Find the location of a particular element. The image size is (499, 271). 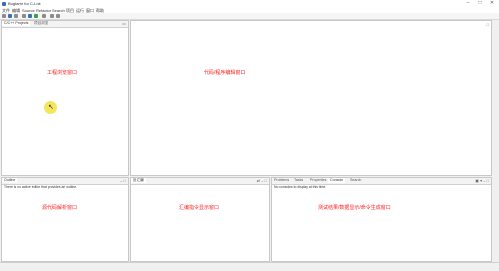

close-button: ✕ is located at coordinates (492, 3).